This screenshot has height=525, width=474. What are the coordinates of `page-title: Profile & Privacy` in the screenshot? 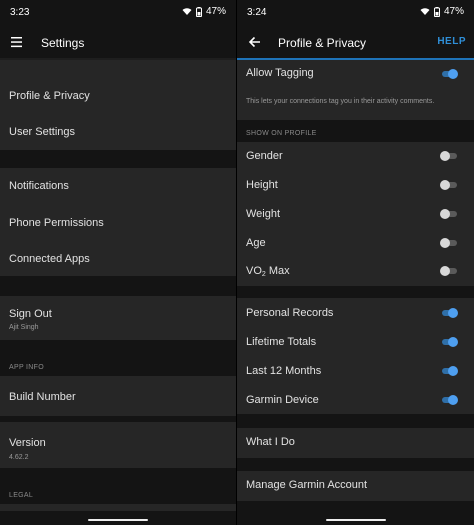 It's located at (322, 43).